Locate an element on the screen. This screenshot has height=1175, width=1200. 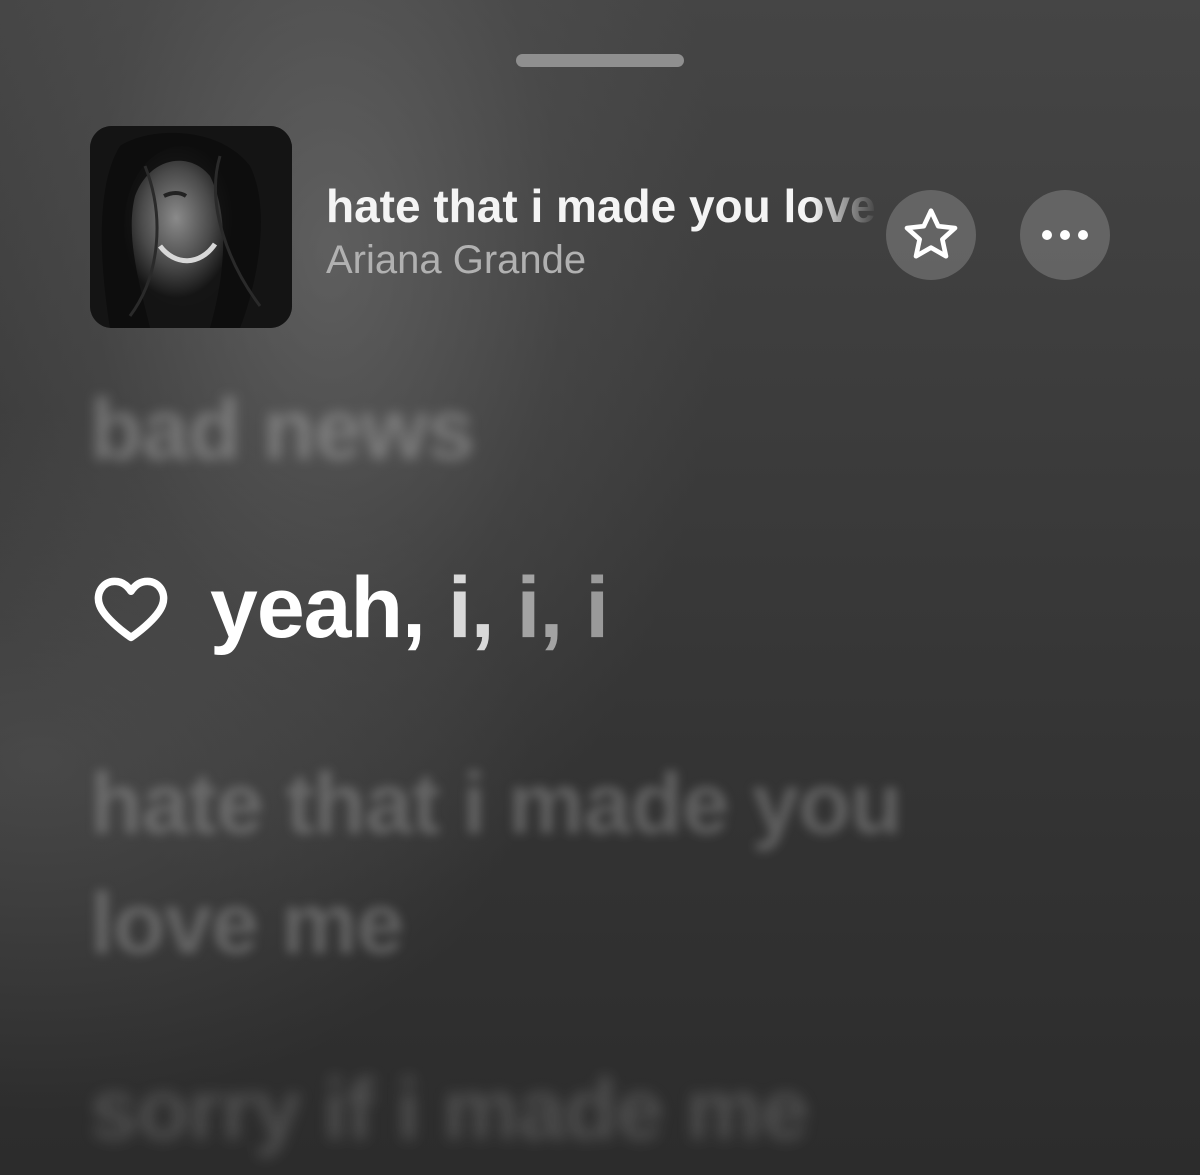
lyric-line-current: yeah, i, i, i is located at coordinates (349, 608).